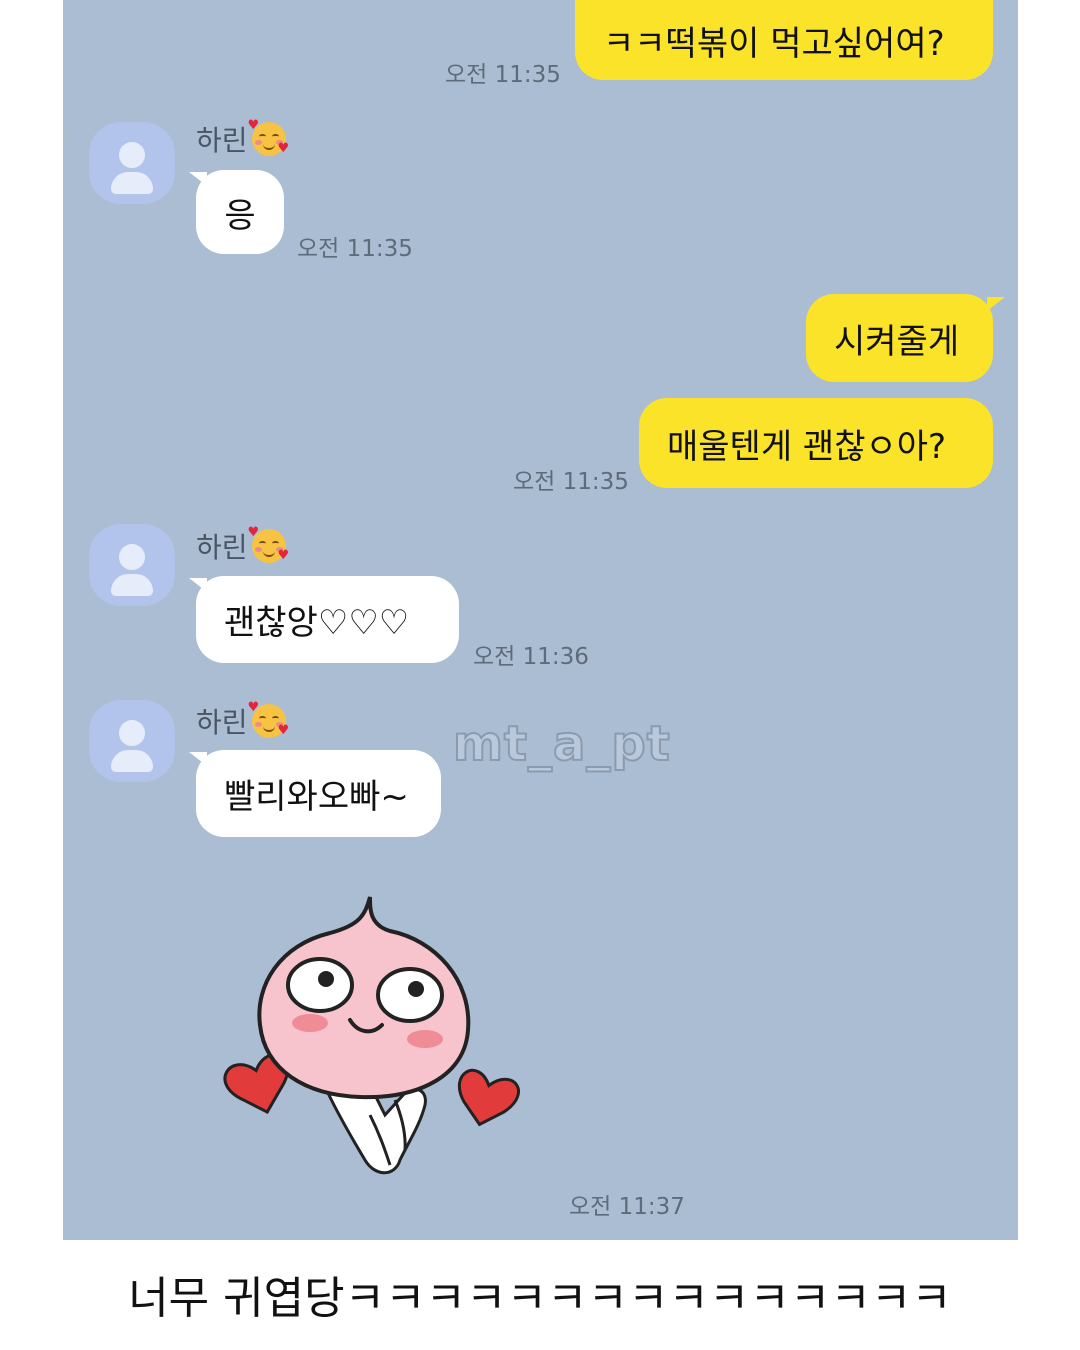 Image resolution: width=1080 pixels, height=1350 pixels. I want to click on other-message-bubble: 응, so click(240, 212).